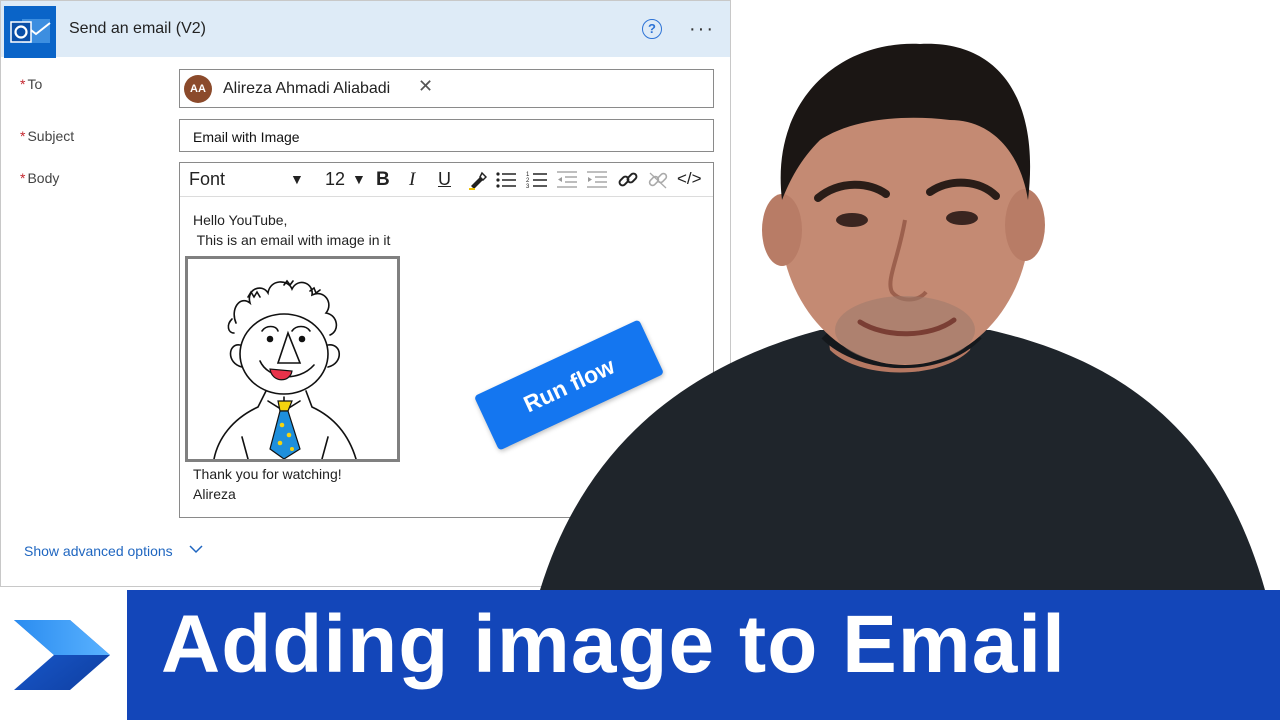 This screenshot has width=1280, height=725. Describe the element at coordinates (214, 494) in the screenshot. I see `body-text-line: Alireza` at that location.